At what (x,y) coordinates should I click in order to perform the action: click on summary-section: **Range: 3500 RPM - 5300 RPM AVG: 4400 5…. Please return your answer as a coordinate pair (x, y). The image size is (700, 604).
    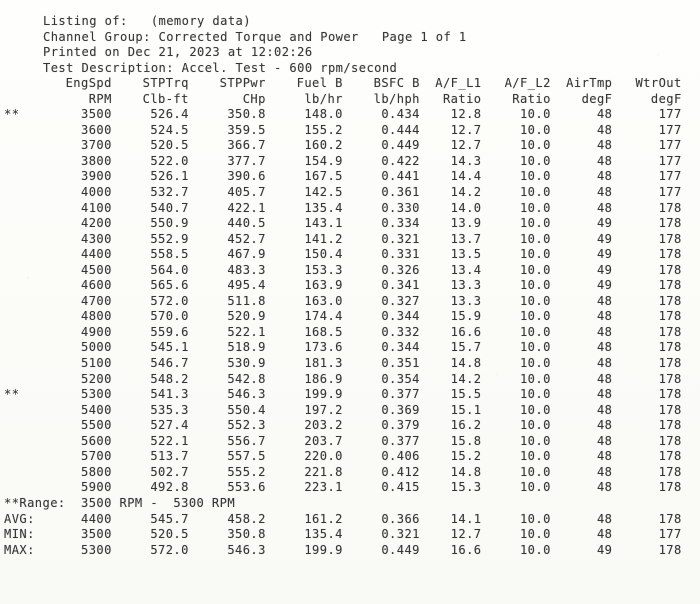
    Looking at the image, I should click on (343, 526).